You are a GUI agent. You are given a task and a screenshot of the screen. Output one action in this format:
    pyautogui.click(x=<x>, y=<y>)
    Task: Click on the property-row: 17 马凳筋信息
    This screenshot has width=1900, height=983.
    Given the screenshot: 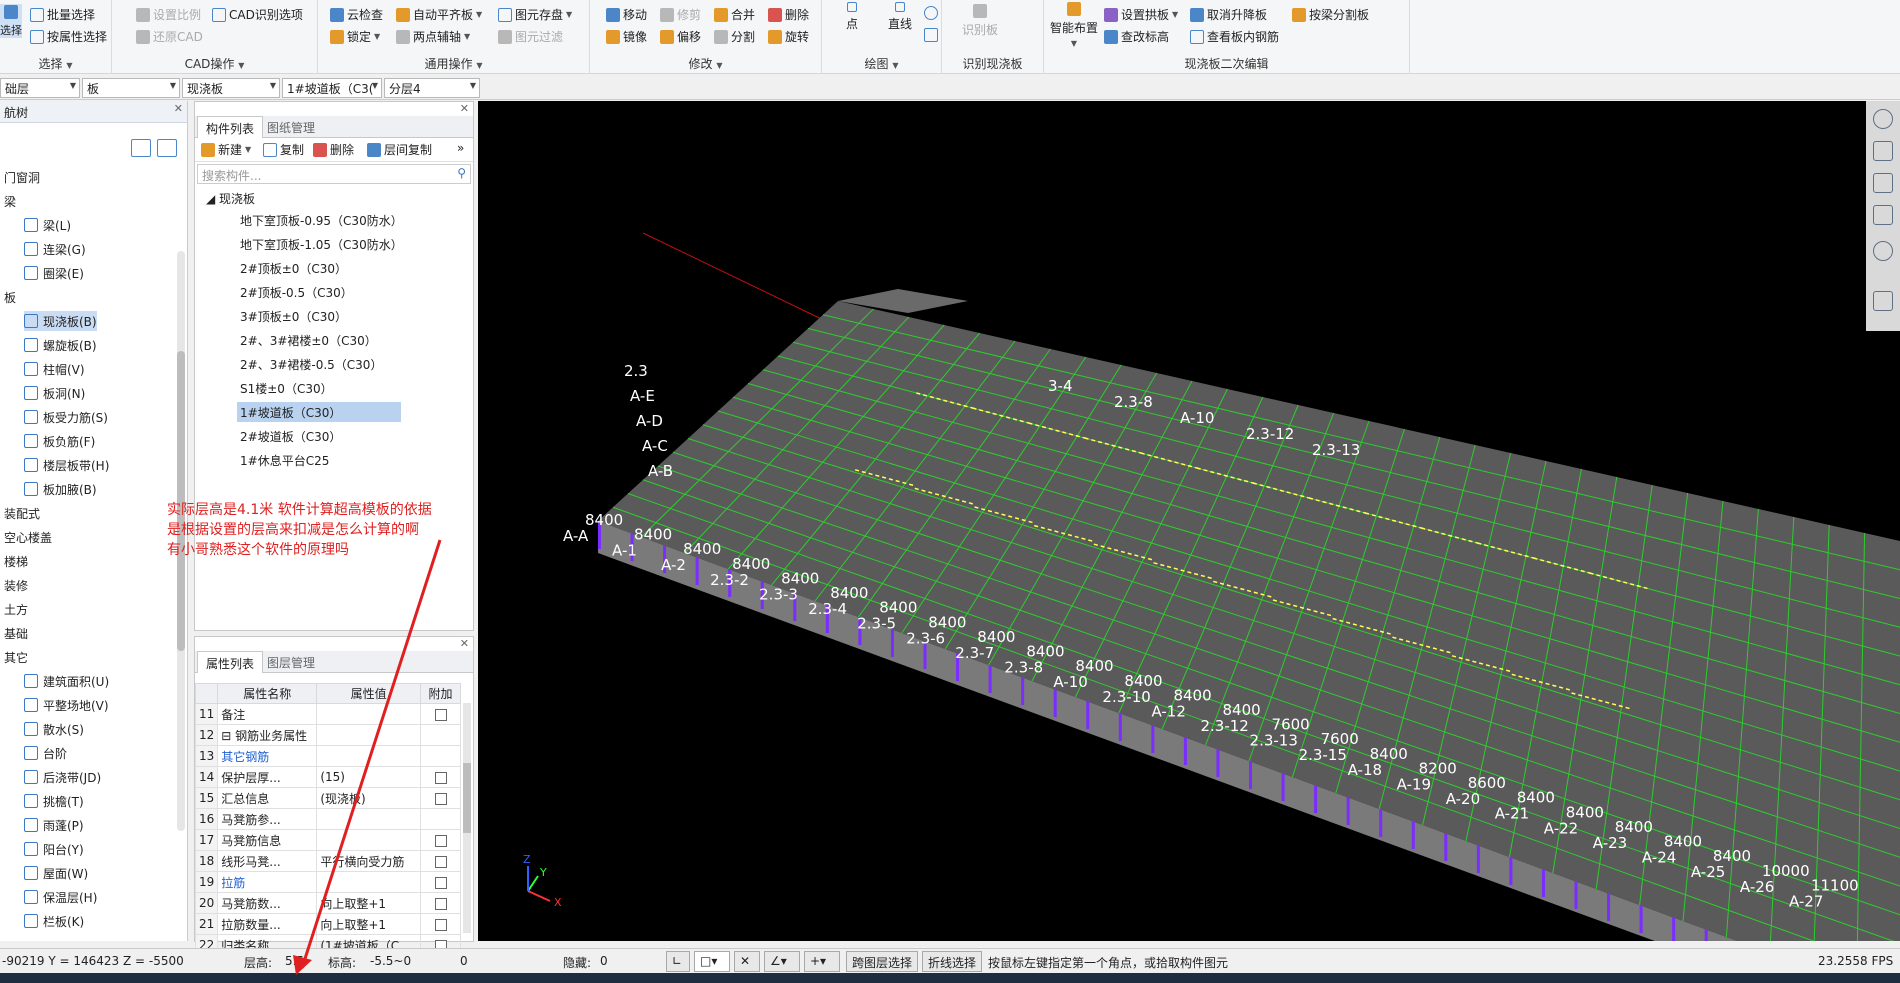 What is the action you would take?
    pyautogui.click(x=327, y=840)
    